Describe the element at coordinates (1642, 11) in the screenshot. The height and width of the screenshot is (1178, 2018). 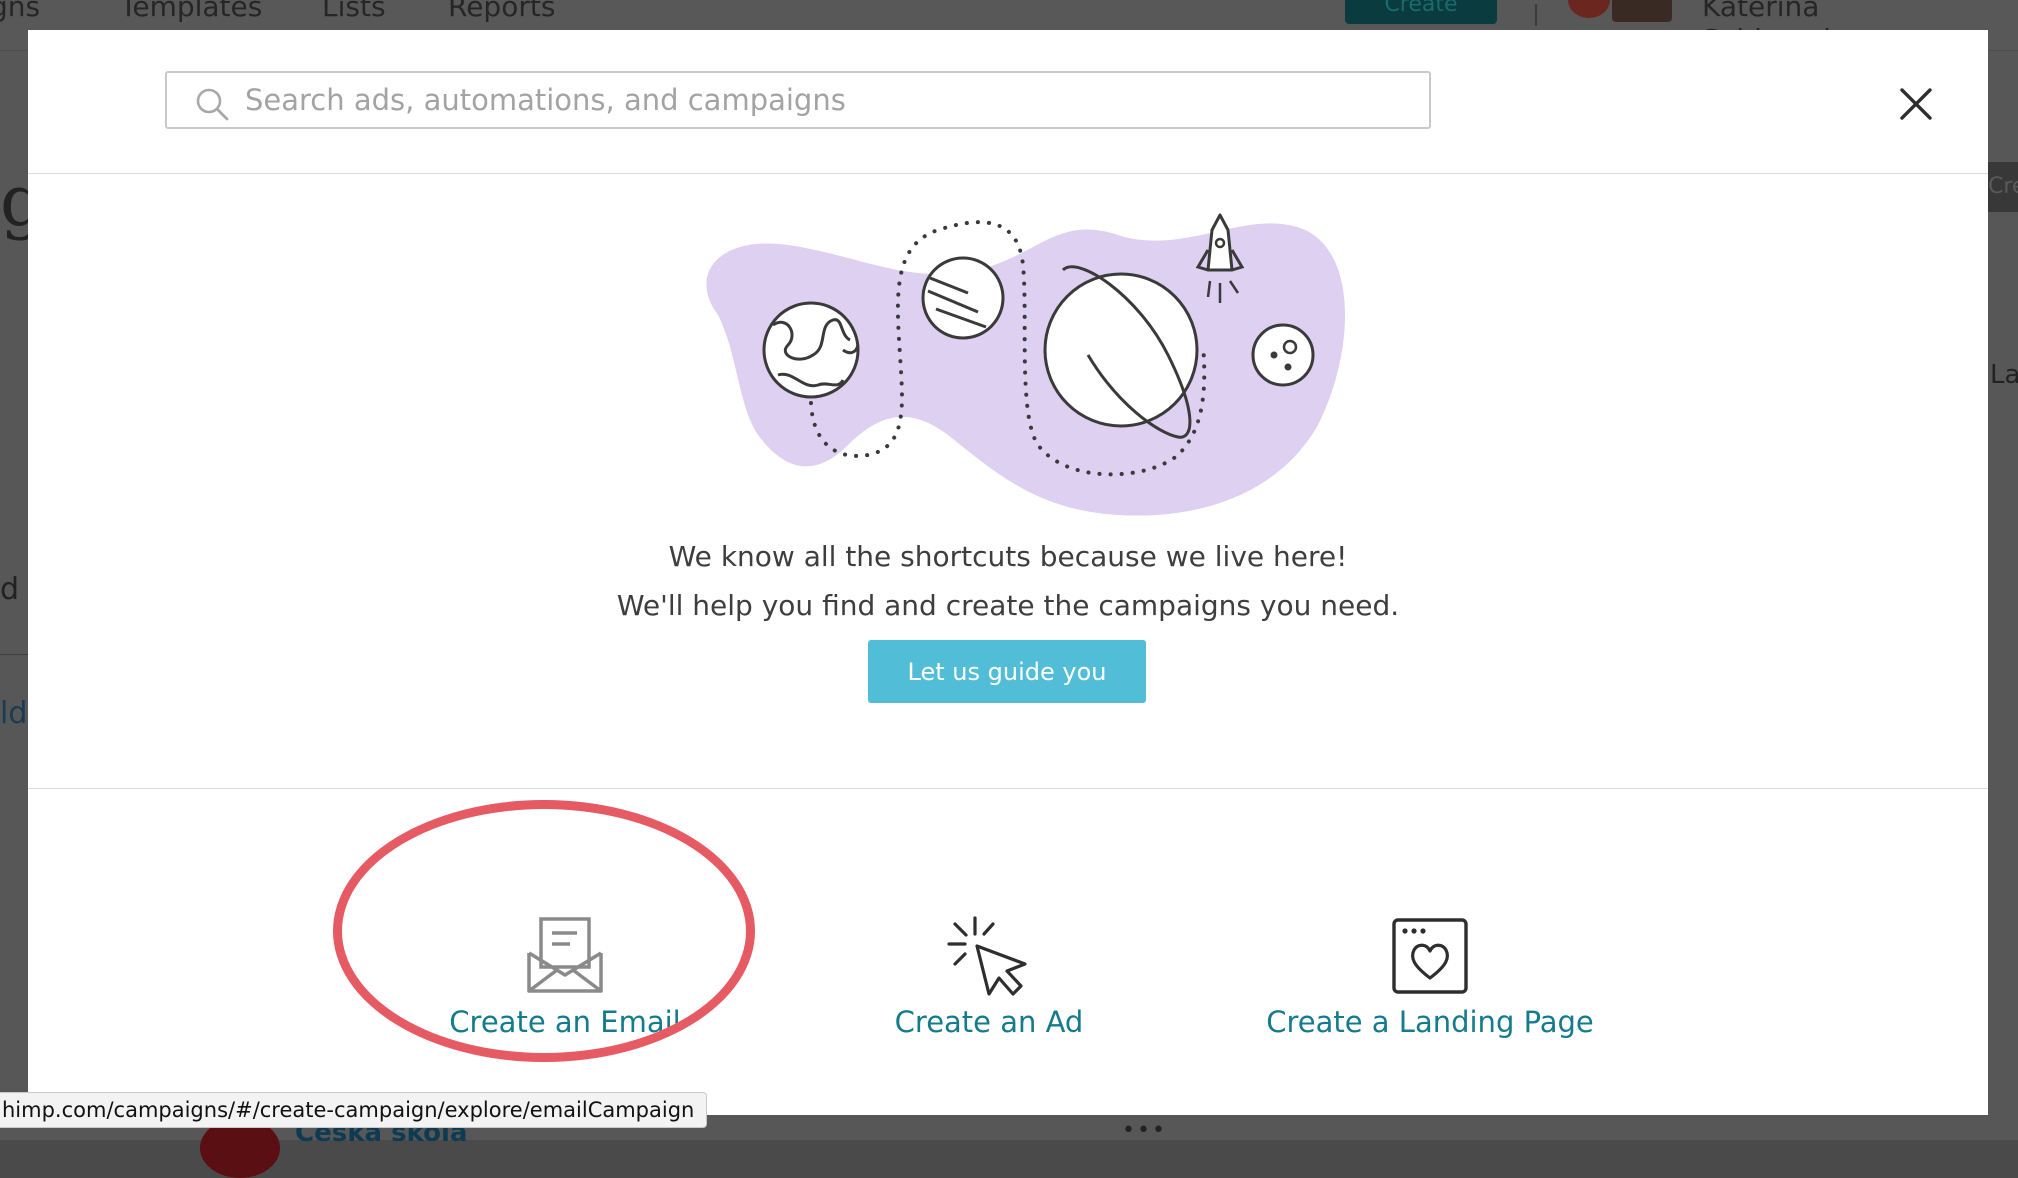
I see `bg-avatar` at that location.